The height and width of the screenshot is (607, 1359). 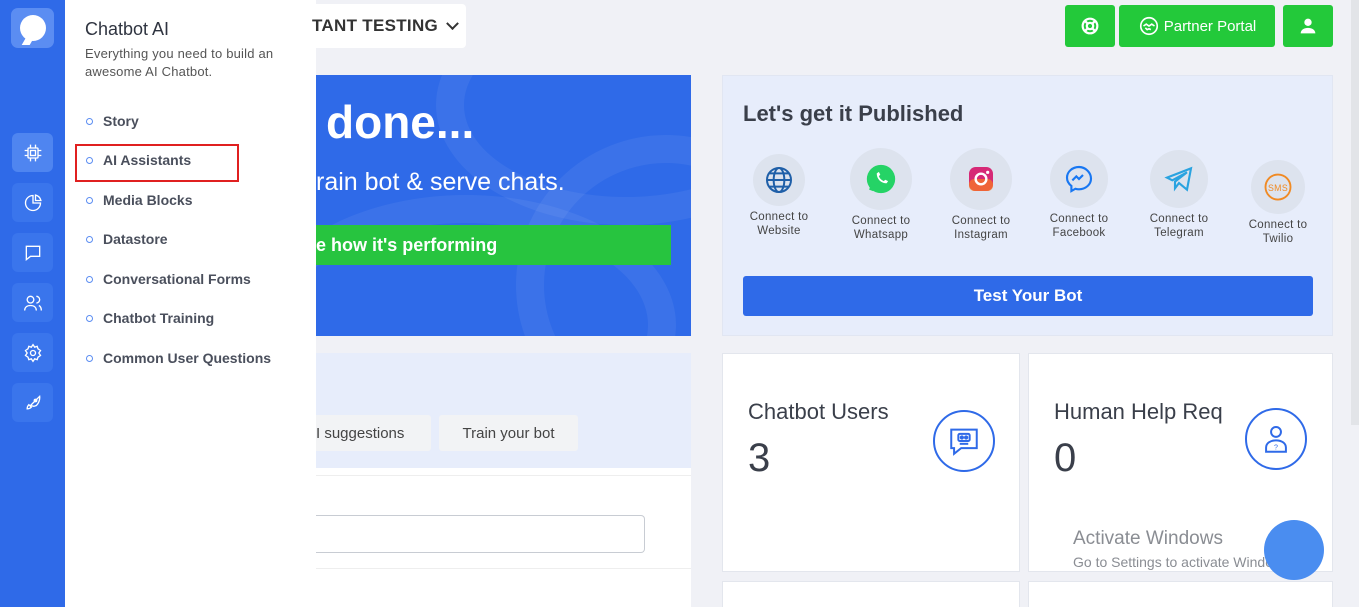 I want to click on users-icon, so click(x=32, y=302).